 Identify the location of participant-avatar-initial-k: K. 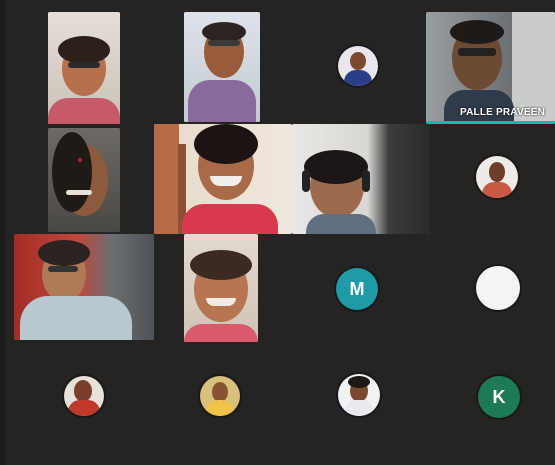
(499, 397).